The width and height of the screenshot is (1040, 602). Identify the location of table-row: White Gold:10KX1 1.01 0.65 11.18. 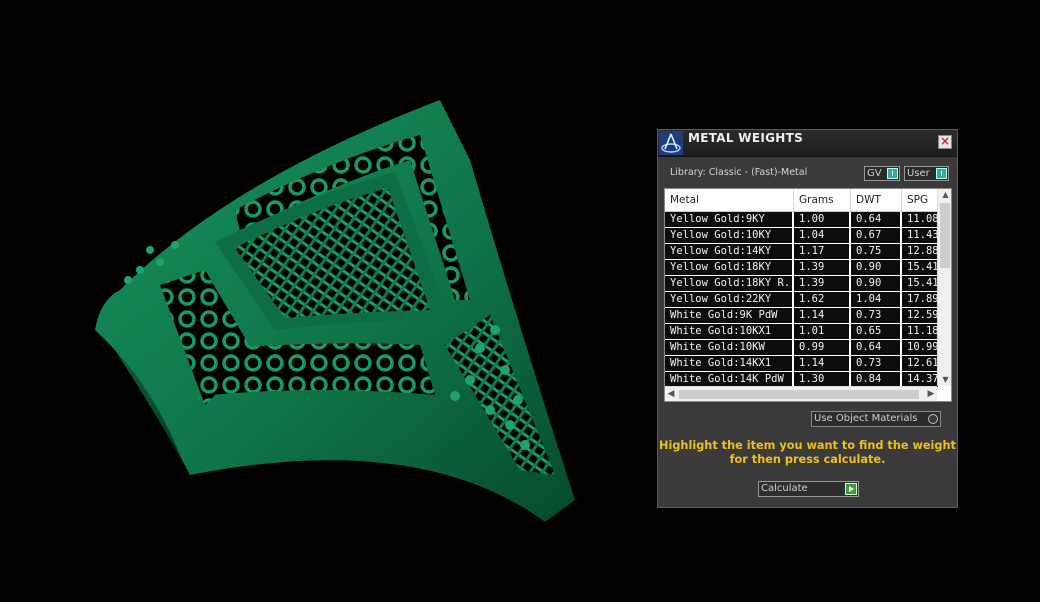
(801, 332).